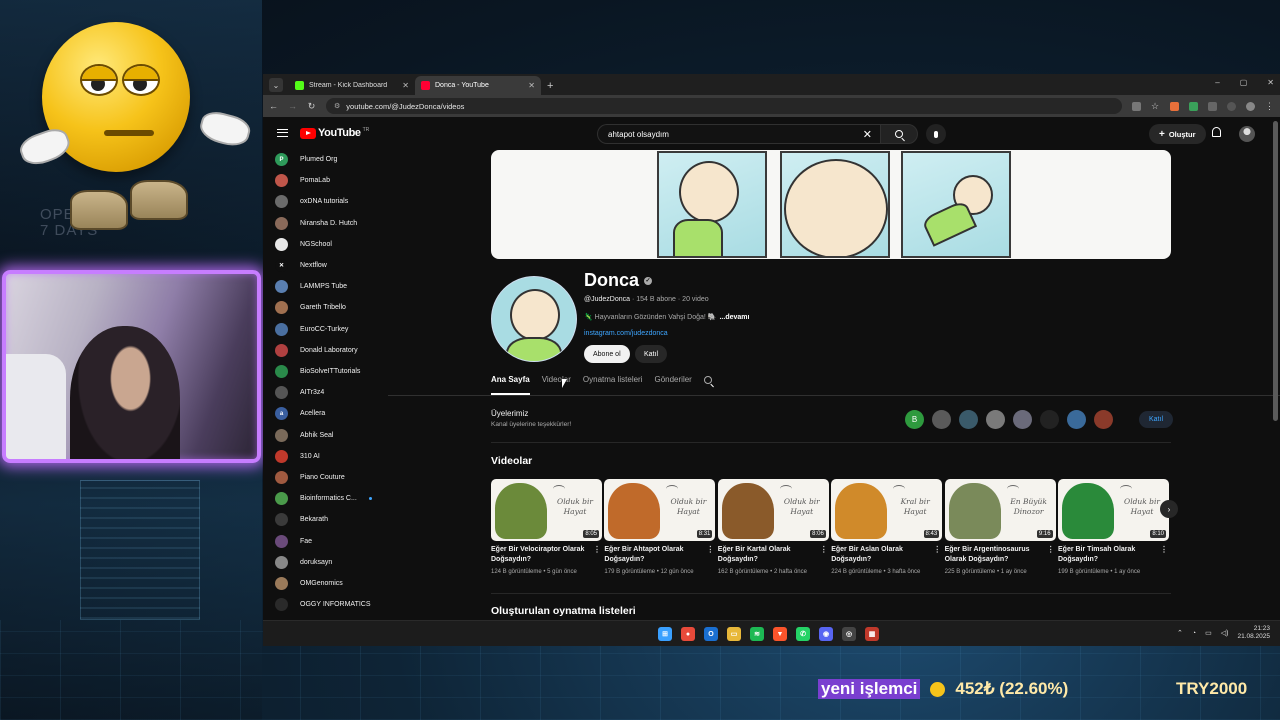  Describe the element at coordinates (352, 85) in the screenshot. I see `browser-tab-kick: Stream - Kick Dashboard ✕` at that location.